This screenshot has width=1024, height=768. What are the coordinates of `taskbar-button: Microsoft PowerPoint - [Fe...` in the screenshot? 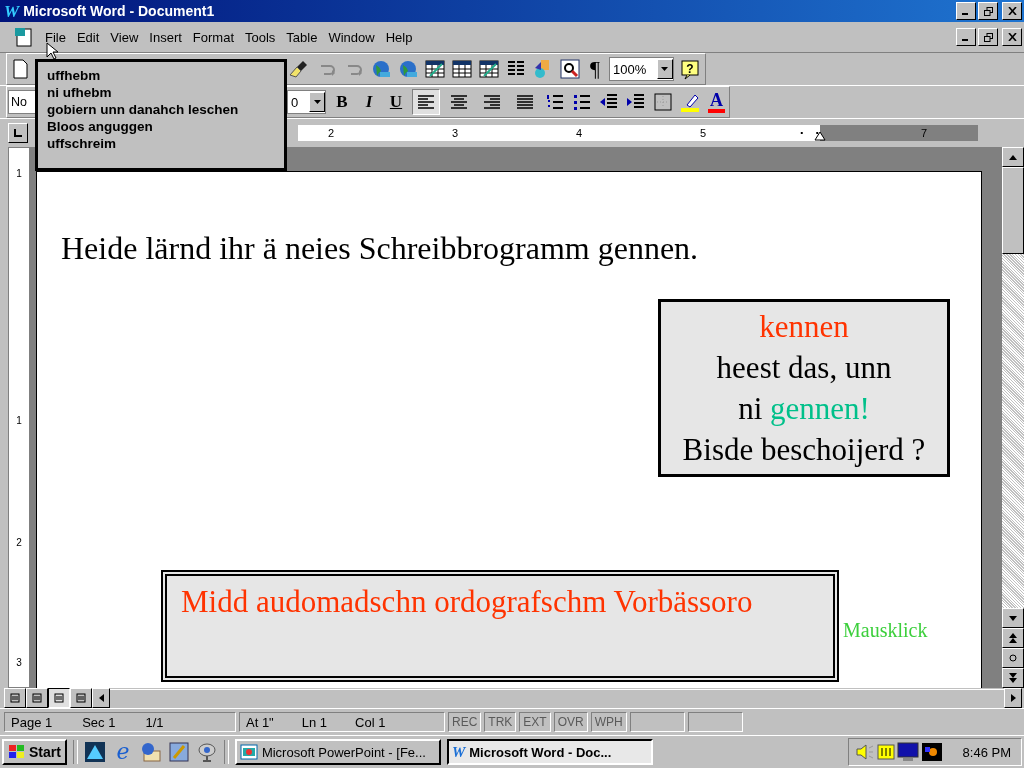 It's located at (337, 752).